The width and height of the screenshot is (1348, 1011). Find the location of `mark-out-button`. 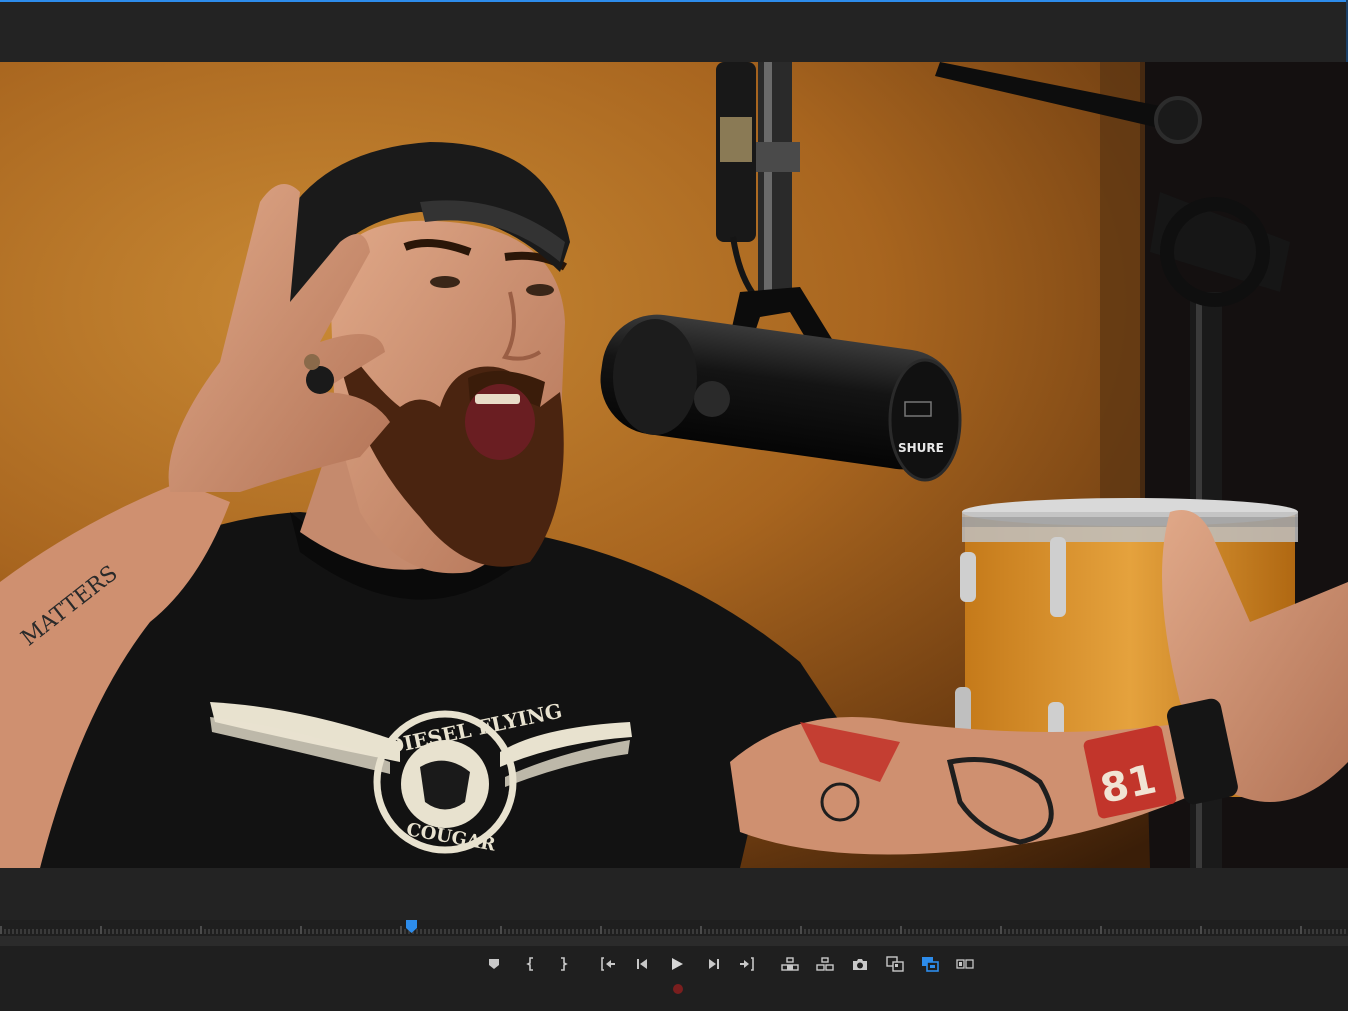

mark-out-button is located at coordinates (563, 964).